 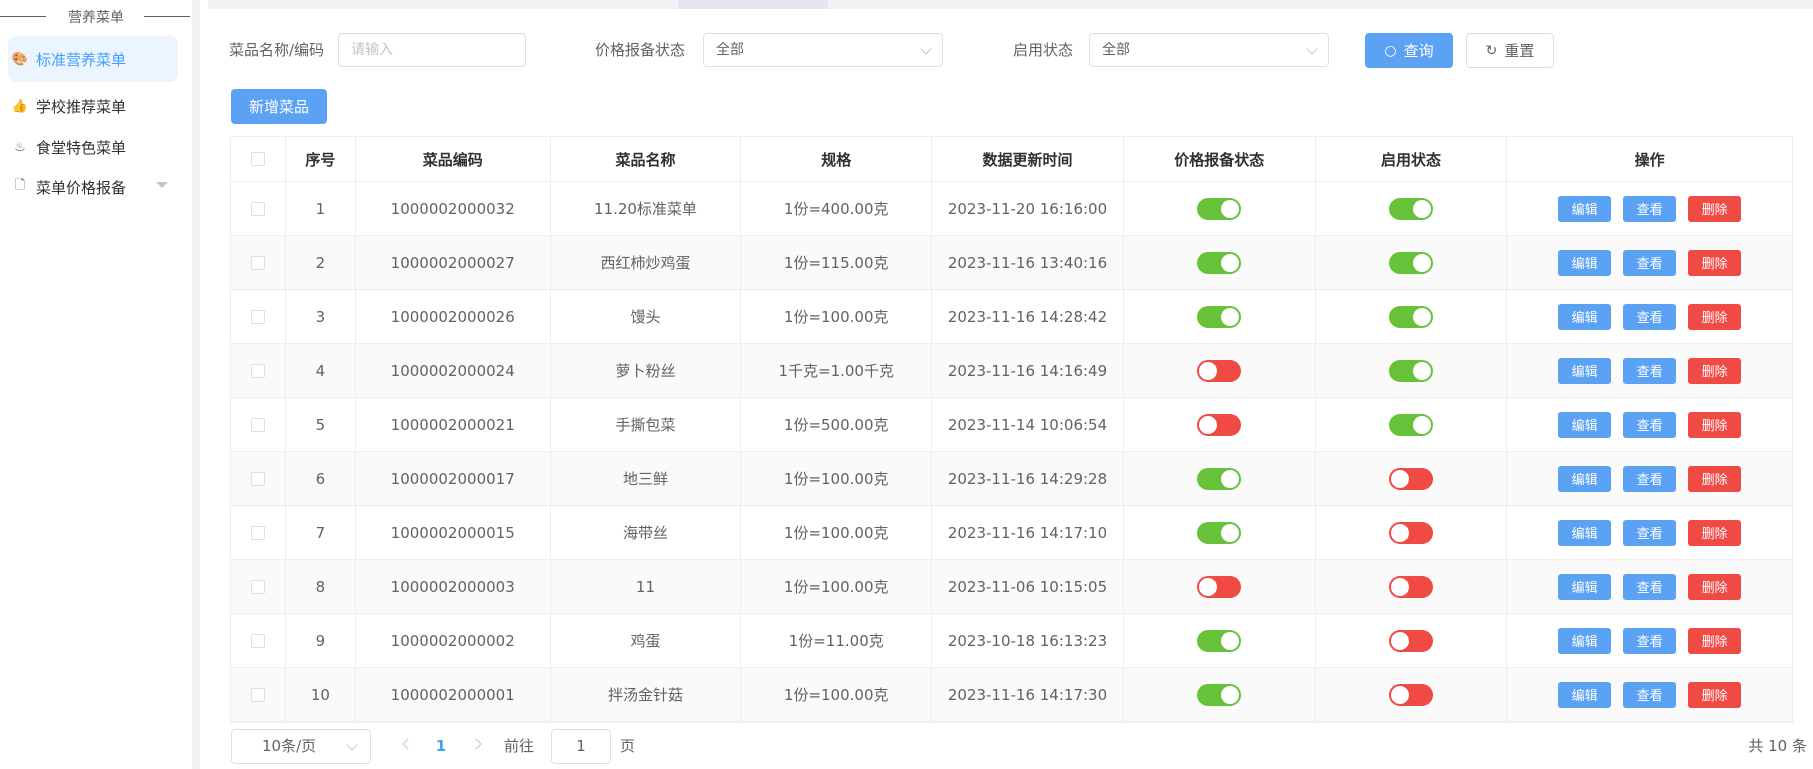 I want to click on cell-enable-status, so click(x=1412, y=424).